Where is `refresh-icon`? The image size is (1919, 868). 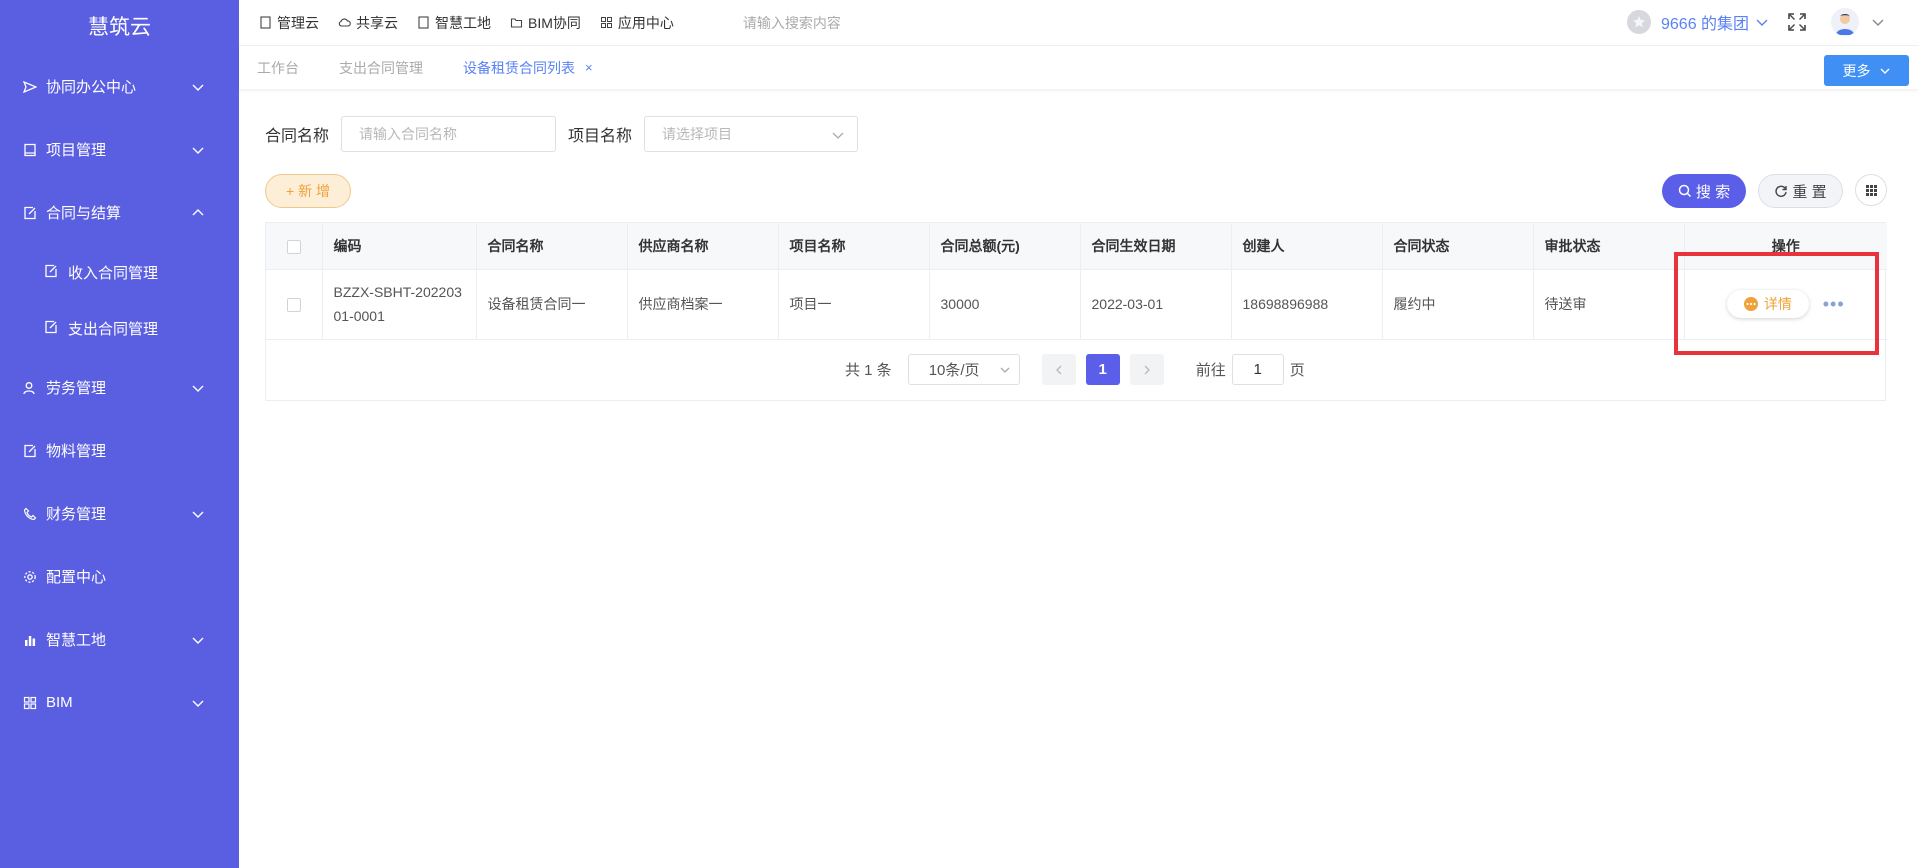
refresh-icon is located at coordinates (1781, 191).